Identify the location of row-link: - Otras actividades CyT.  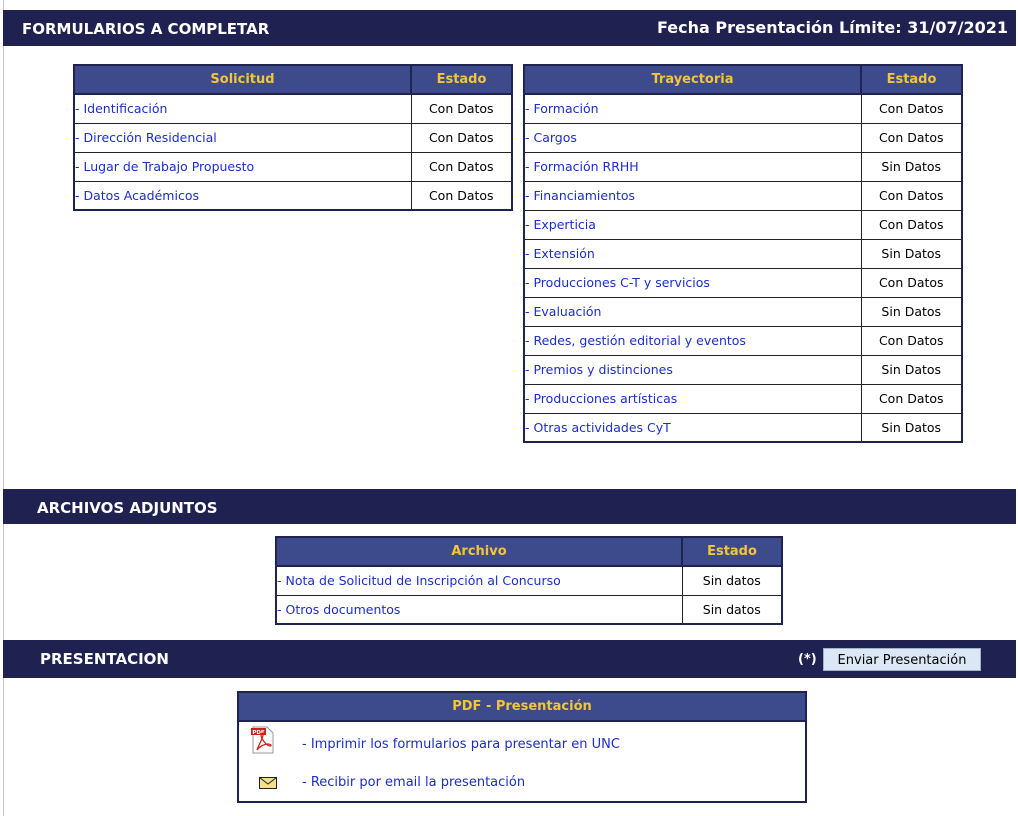
(692, 427).